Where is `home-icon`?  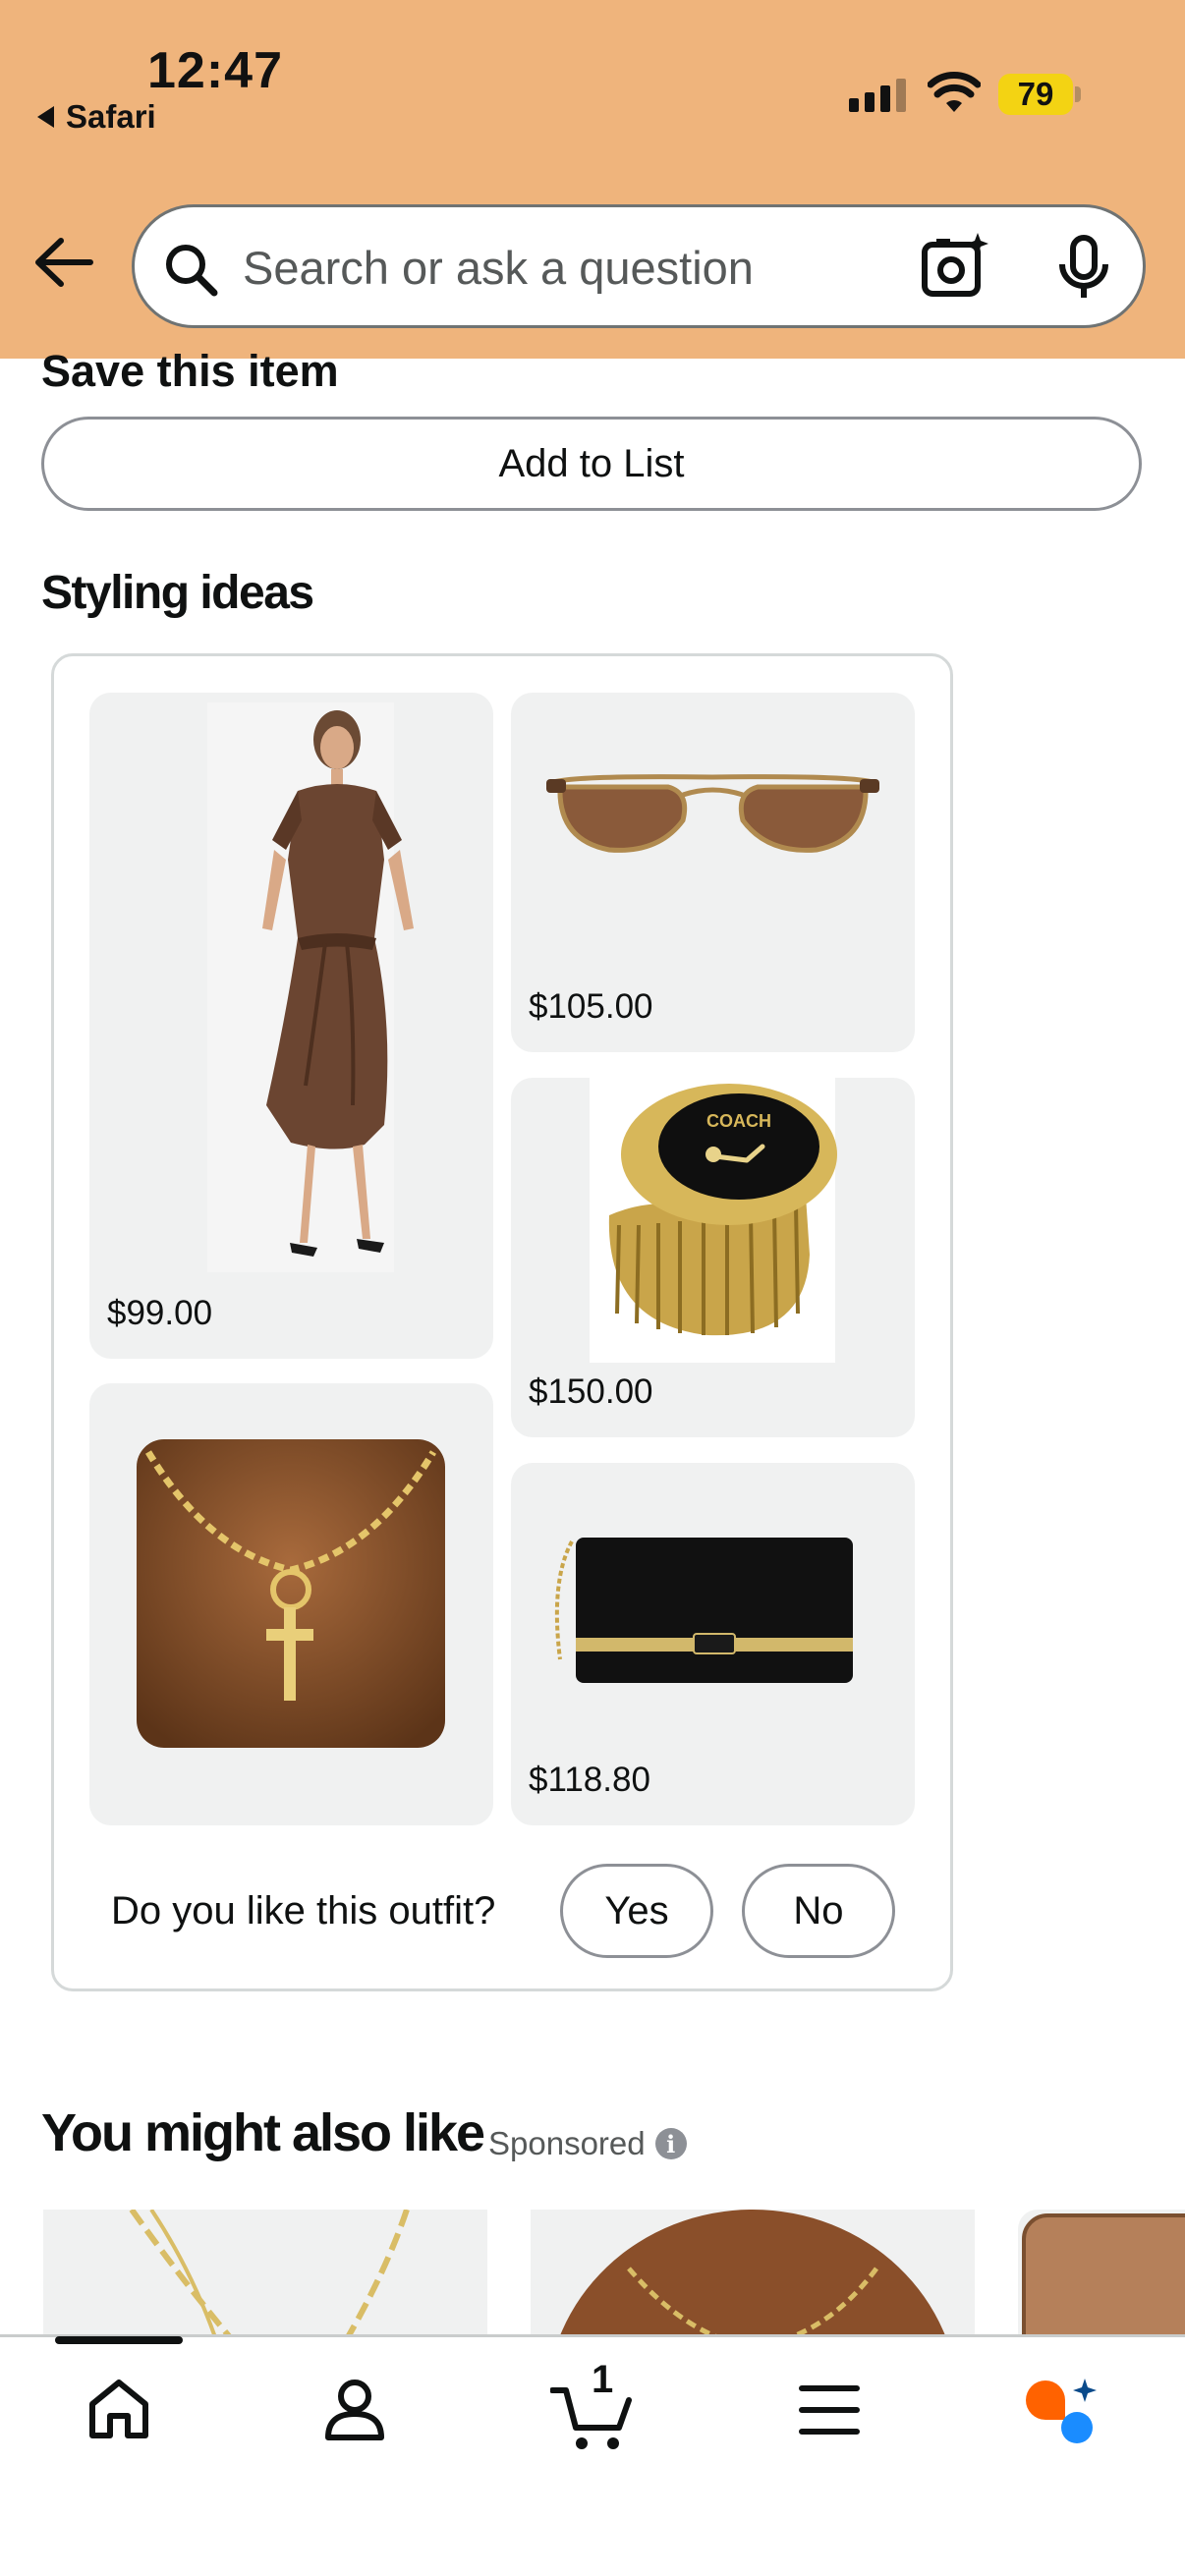
home-icon is located at coordinates (119, 2409).